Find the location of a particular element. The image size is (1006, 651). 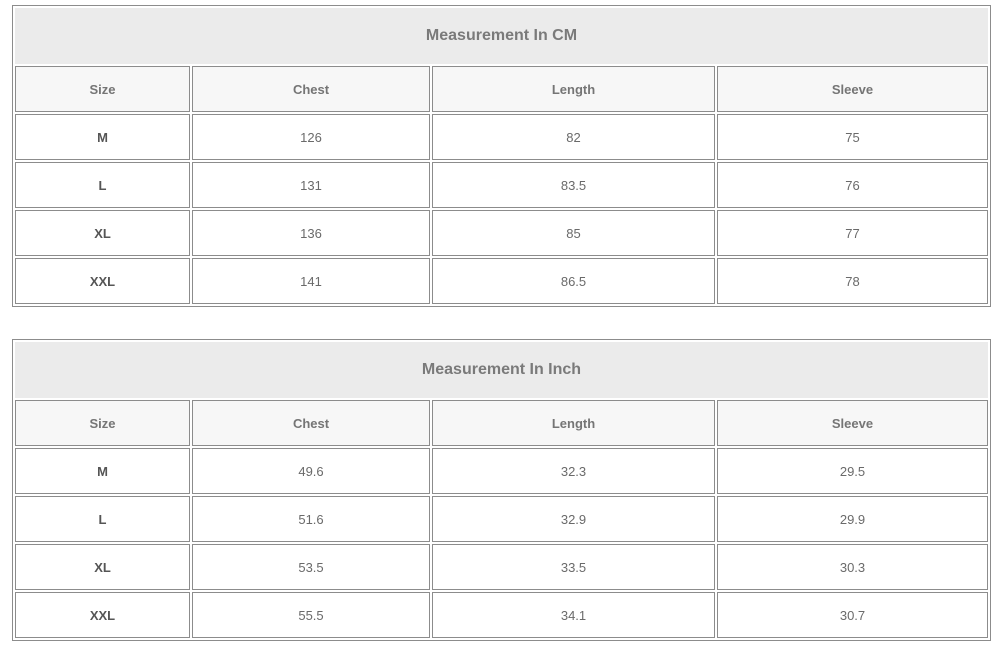

table-row: XL 53.5 33.5 30.3 is located at coordinates (501, 567).